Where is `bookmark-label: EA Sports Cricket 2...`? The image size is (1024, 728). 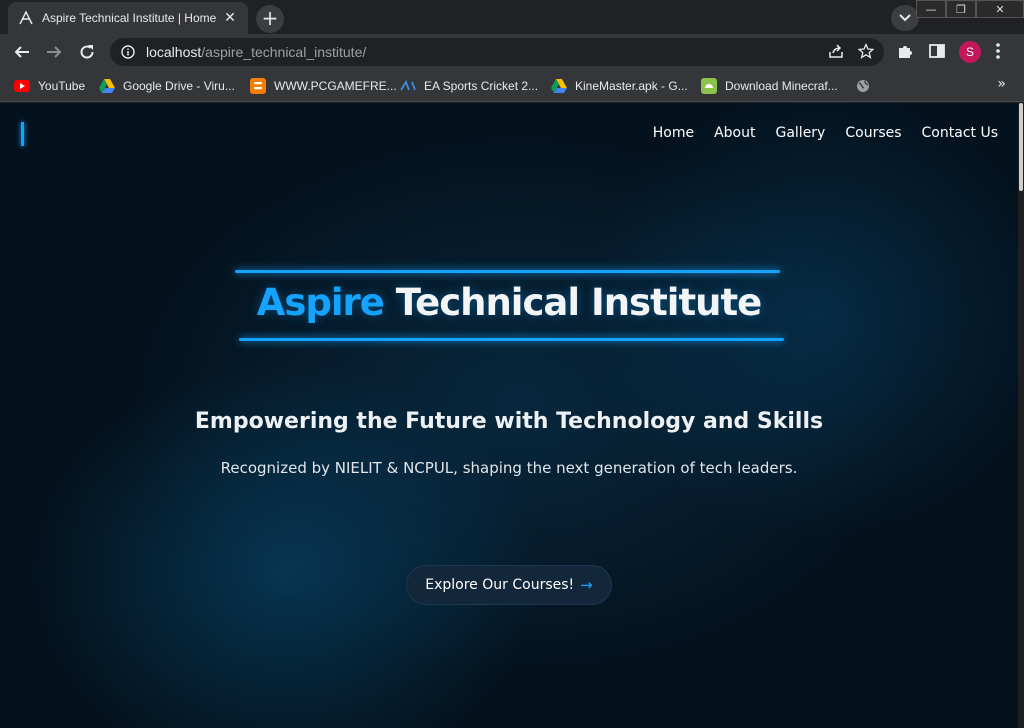
bookmark-label: EA Sports Cricket 2... is located at coordinates (481, 86).